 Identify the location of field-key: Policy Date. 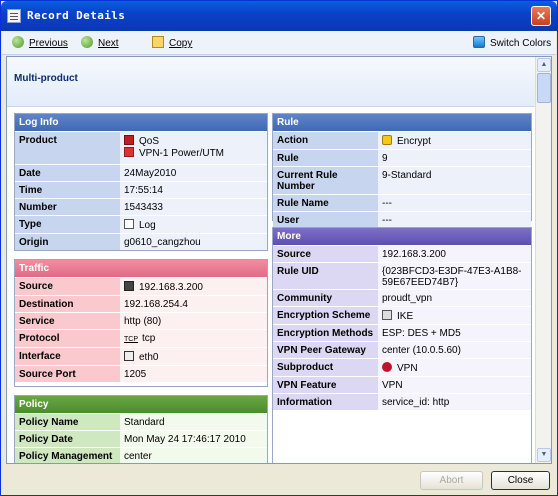
(67, 439).